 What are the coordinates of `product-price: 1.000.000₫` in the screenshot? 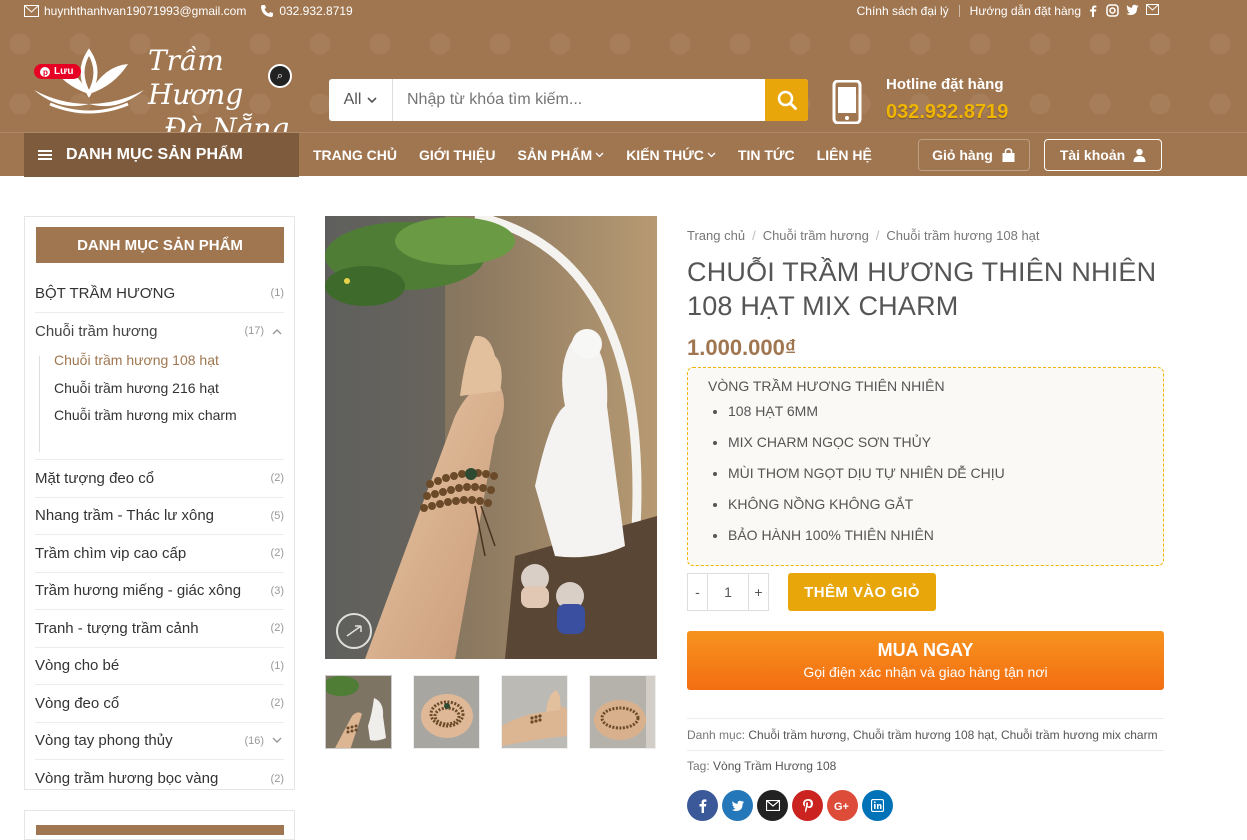 It's located at (742, 347).